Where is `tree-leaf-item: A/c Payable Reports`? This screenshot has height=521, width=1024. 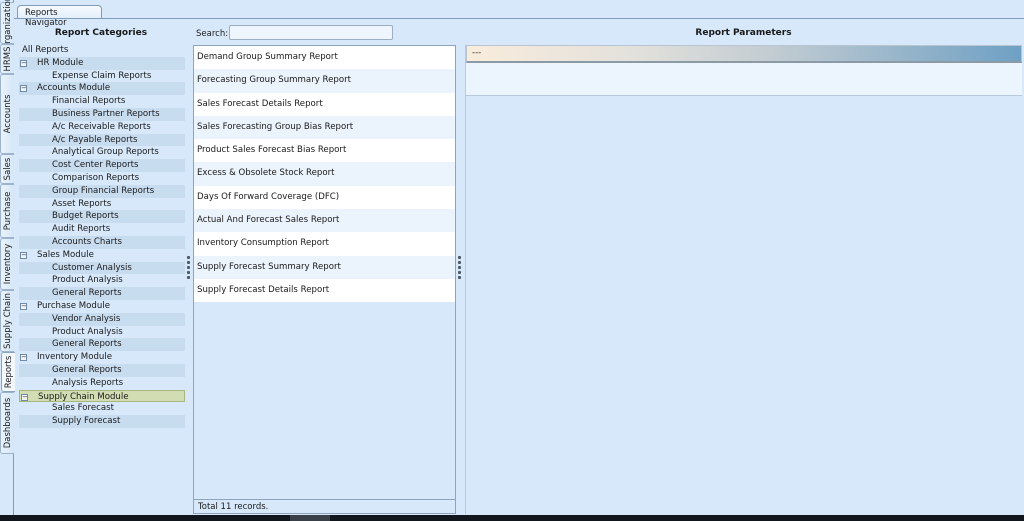
tree-leaf-item: A/c Payable Reports is located at coordinates (102, 140).